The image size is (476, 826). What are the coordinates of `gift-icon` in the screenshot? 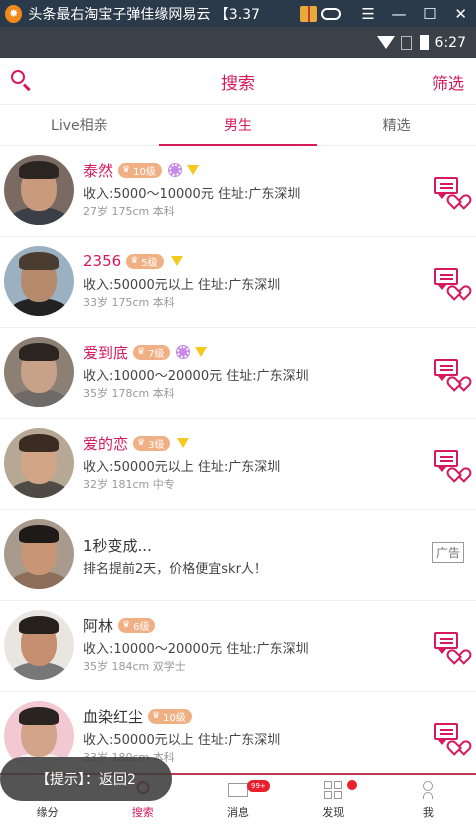 It's located at (308, 13).